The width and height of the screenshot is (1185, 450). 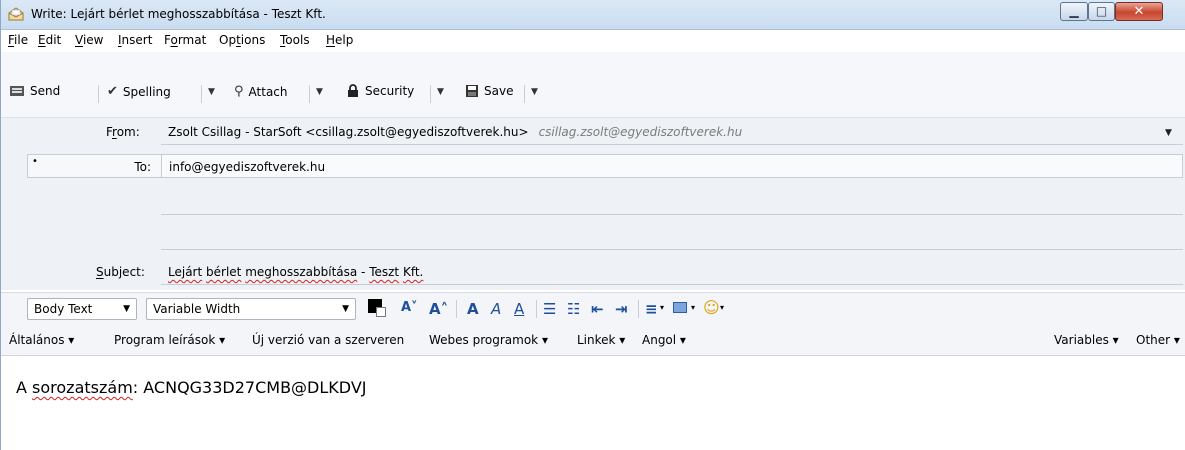 What do you see at coordinates (191, 387) in the screenshot?
I see `body-text: A sorozatszám: ACNQG33D27CMB@DLKDVJ` at bounding box center [191, 387].